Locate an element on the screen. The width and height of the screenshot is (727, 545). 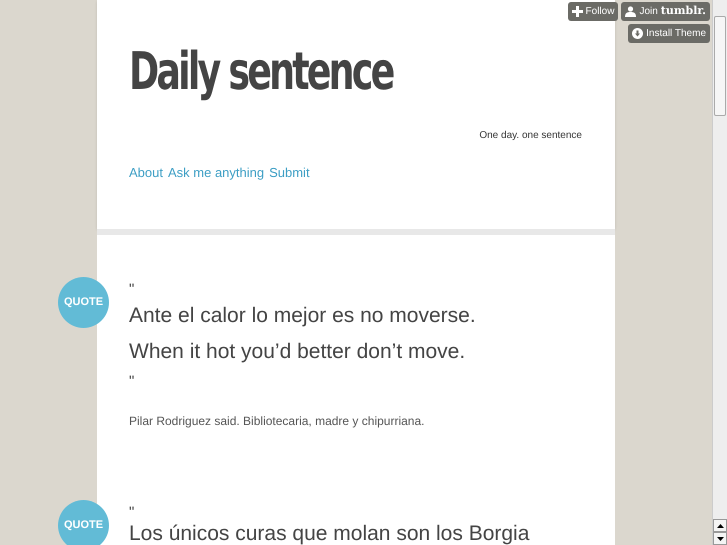
quote-text: When it hot you’d better don’t move. is located at coordinates (297, 352).